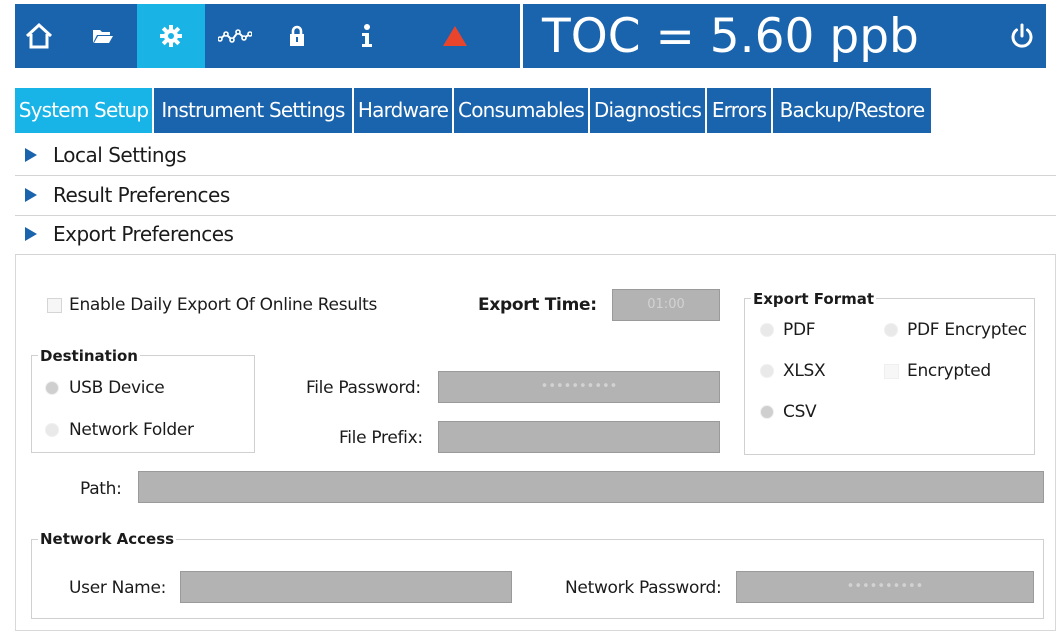 Image resolution: width=1058 pixels, height=632 pixels. I want to click on network-folder-label: Network Folder, so click(131, 430).